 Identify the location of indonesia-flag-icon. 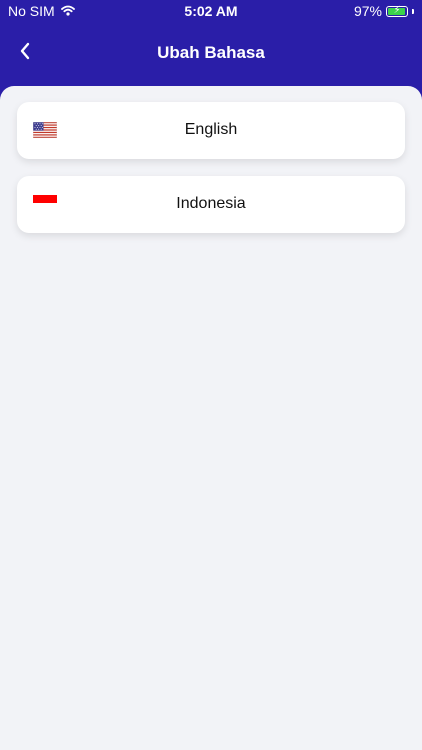
(45, 205).